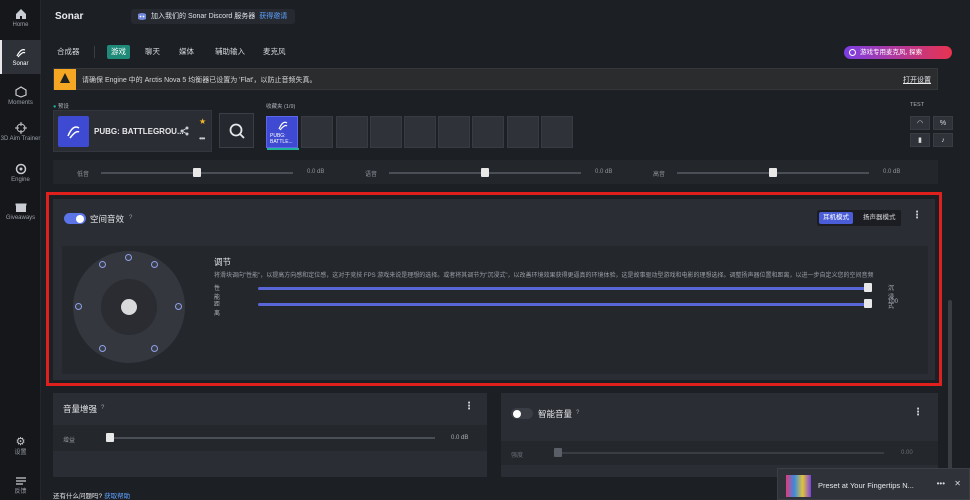 The width and height of the screenshot is (970, 500). Describe the element at coordinates (68, 52) in the screenshot. I see `tab-mixer: 合成器` at that location.